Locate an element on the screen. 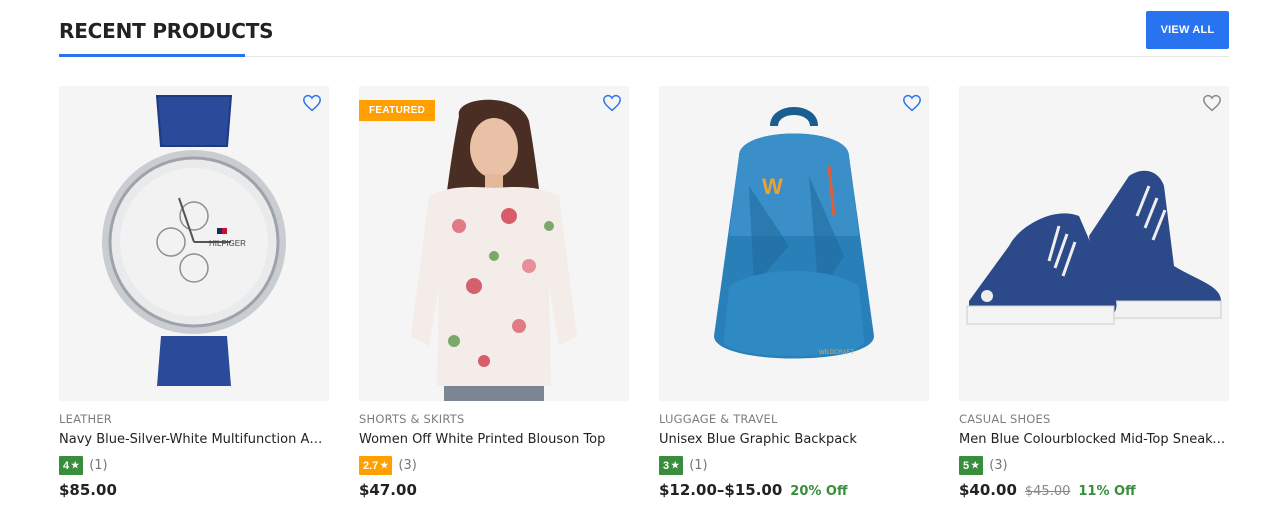 Image resolution: width=1272 pixels, height=511 pixels. rating-value: 5 is located at coordinates (966, 465).